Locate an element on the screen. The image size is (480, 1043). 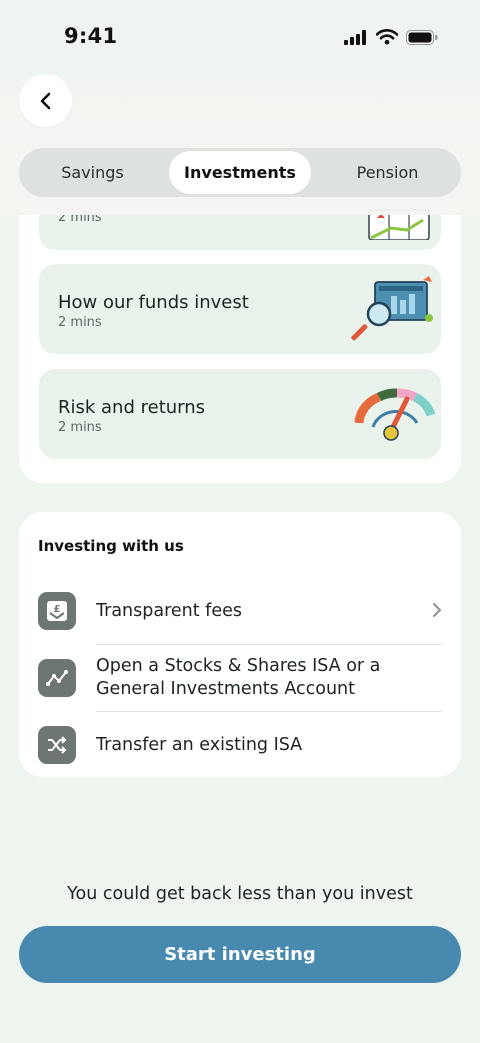
tab-pension: Pension is located at coordinates (387, 172).